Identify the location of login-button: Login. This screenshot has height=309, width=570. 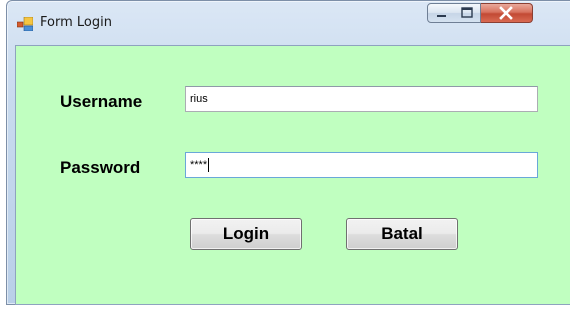
(246, 234).